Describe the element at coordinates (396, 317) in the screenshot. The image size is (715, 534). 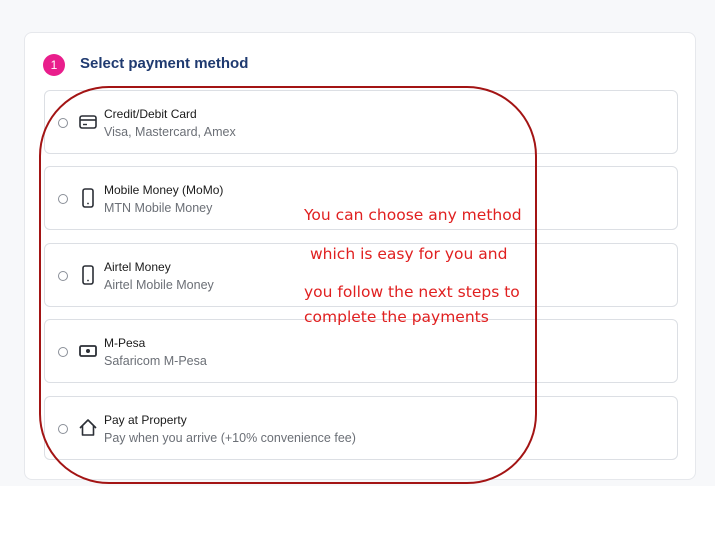
I see `annotation-text-line: complete the payments` at that location.